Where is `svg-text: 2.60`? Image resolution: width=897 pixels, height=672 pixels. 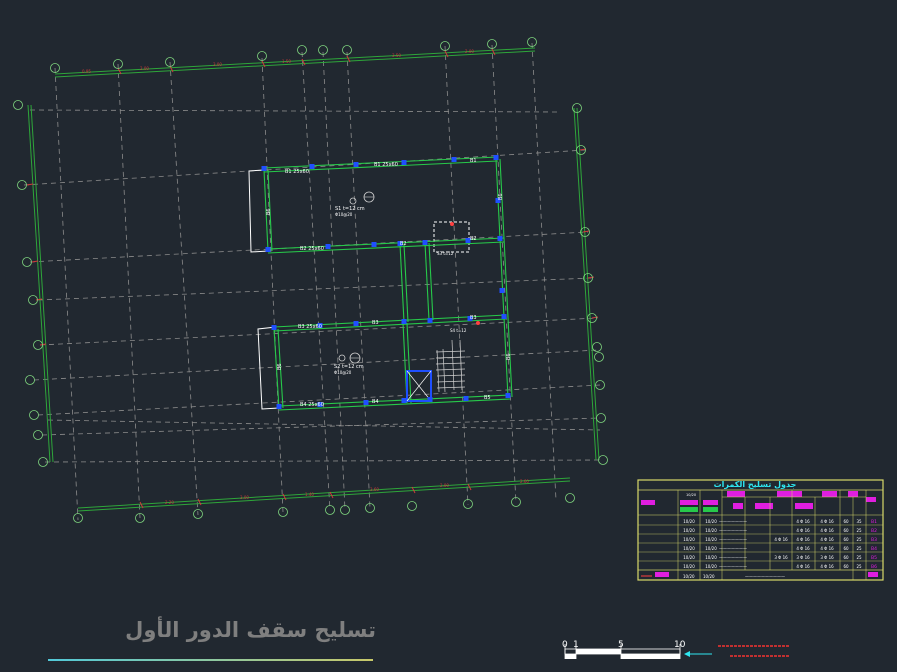
svg-text: 2.60 is located at coordinates (524, 481).